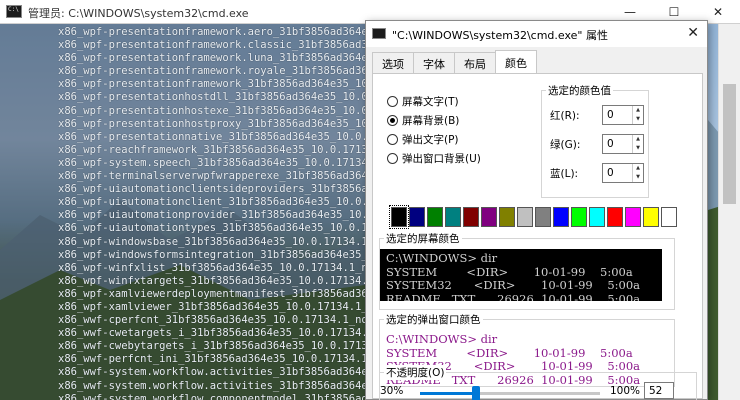  I want to click on green-label: 绿(G):, so click(565, 144).